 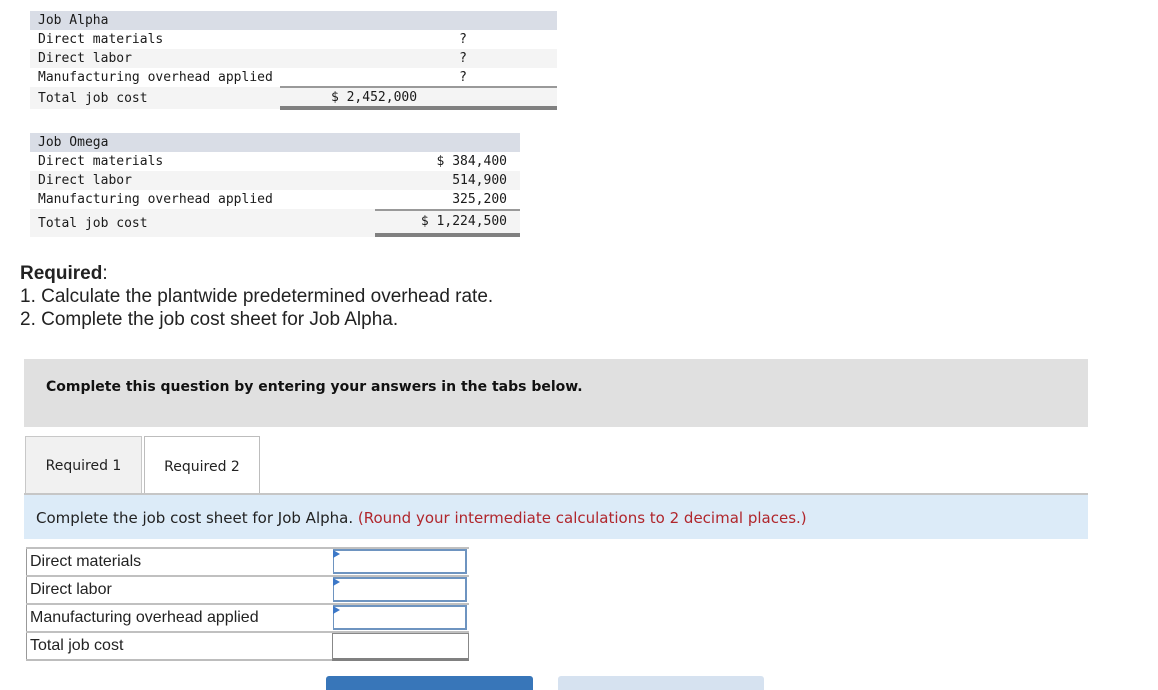 What do you see at coordinates (83, 465) in the screenshot?
I see `tab-required-1: Required 1` at bounding box center [83, 465].